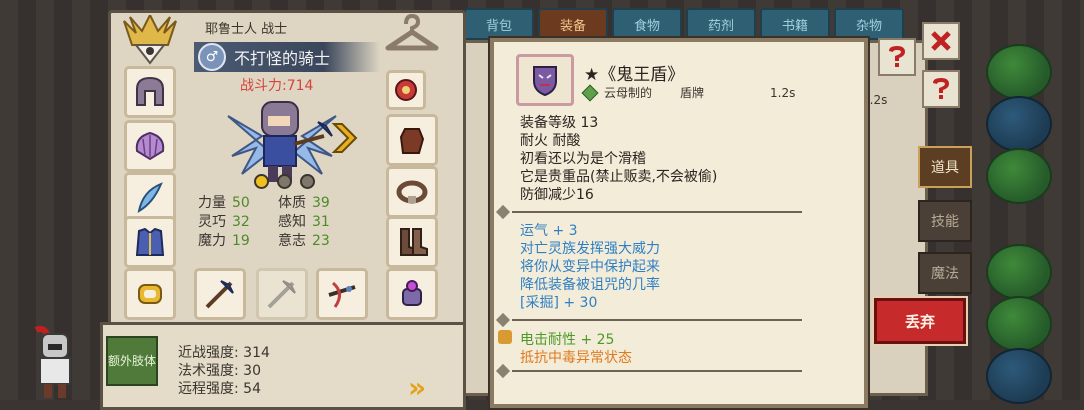 Image resolution: width=1084 pixels, height=410 pixels. I want to click on gem-ring-icon, so click(412, 293).